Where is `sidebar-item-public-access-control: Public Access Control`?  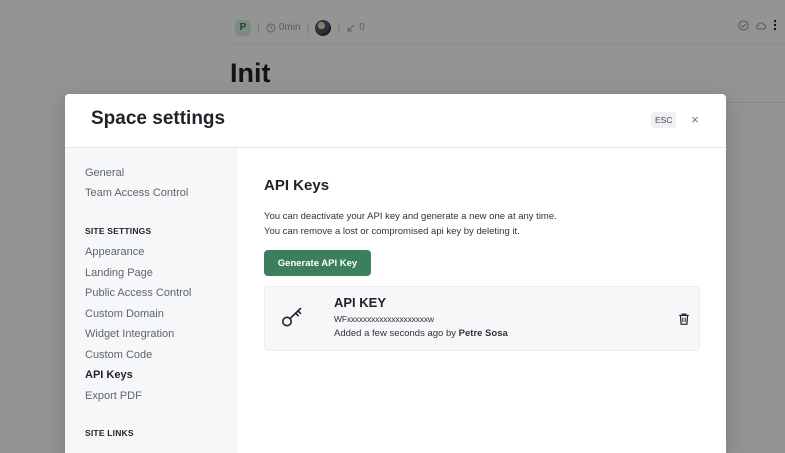
sidebar-item-public-access-control: Public Access Control is located at coordinates (138, 293).